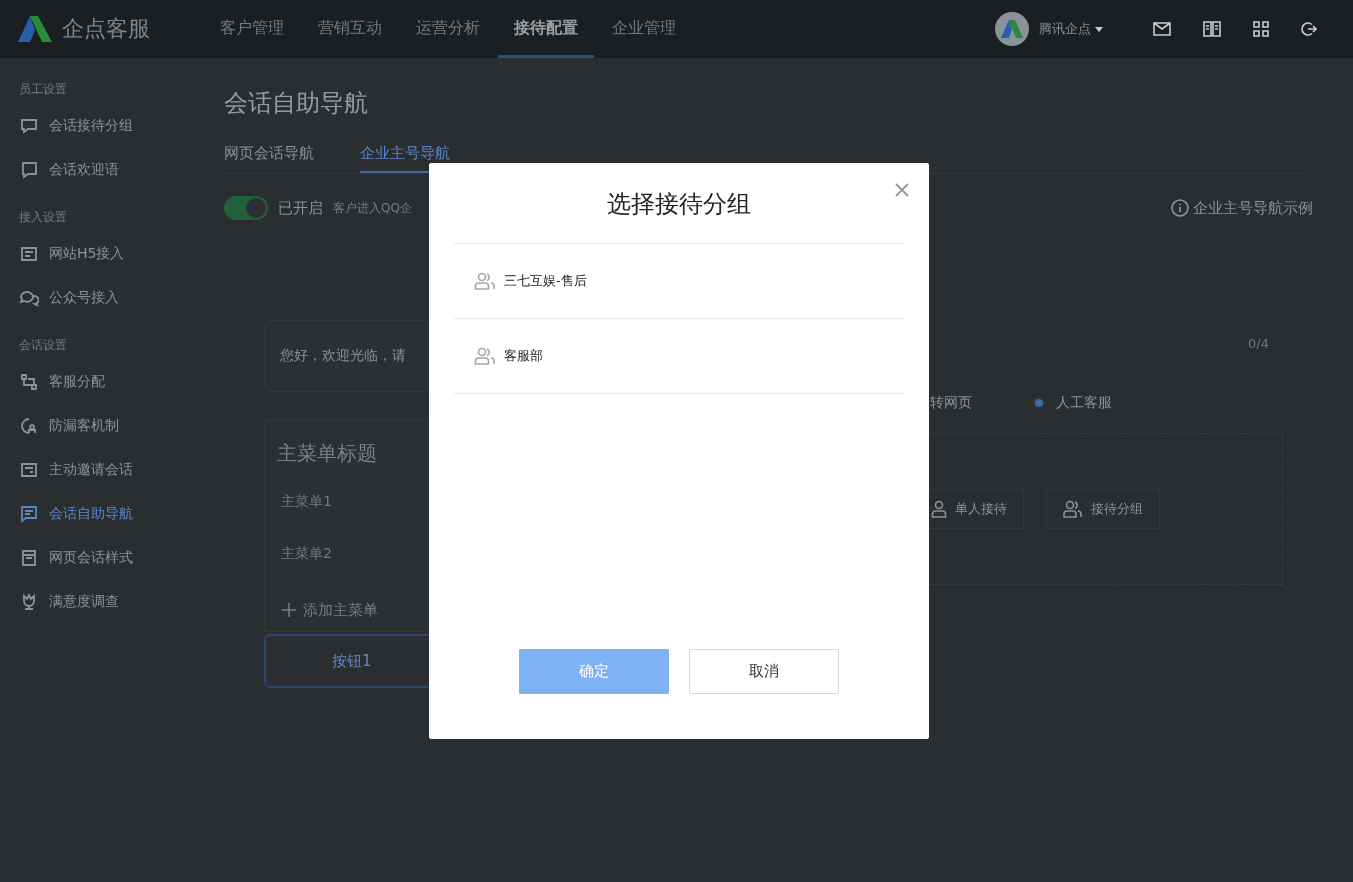 This screenshot has height=882, width=1353. What do you see at coordinates (679, 204) in the screenshot?
I see `dialog-title: 选择接待分组` at bounding box center [679, 204].